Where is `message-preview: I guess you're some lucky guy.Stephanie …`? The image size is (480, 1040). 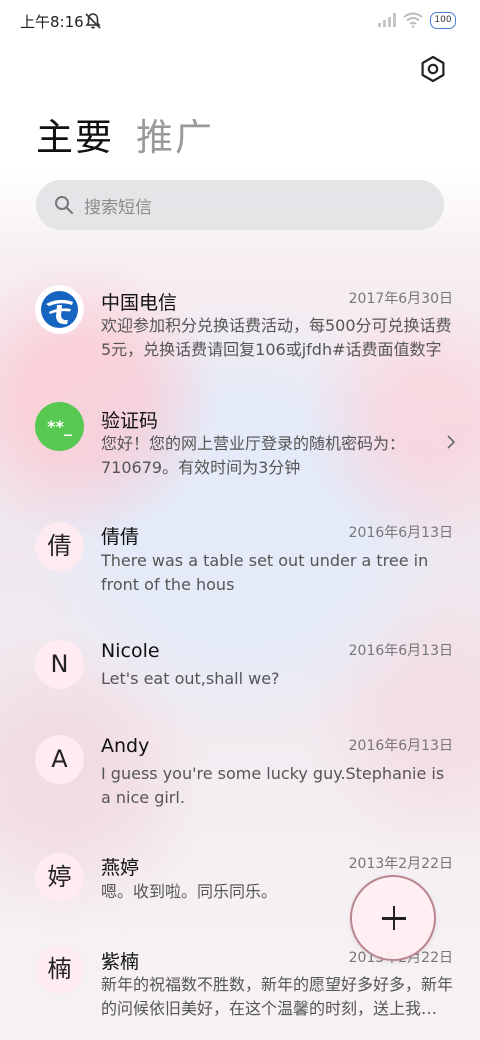
message-preview: I guess you're some lucky guy.Stephanie … is located at coordinates (273, 785).